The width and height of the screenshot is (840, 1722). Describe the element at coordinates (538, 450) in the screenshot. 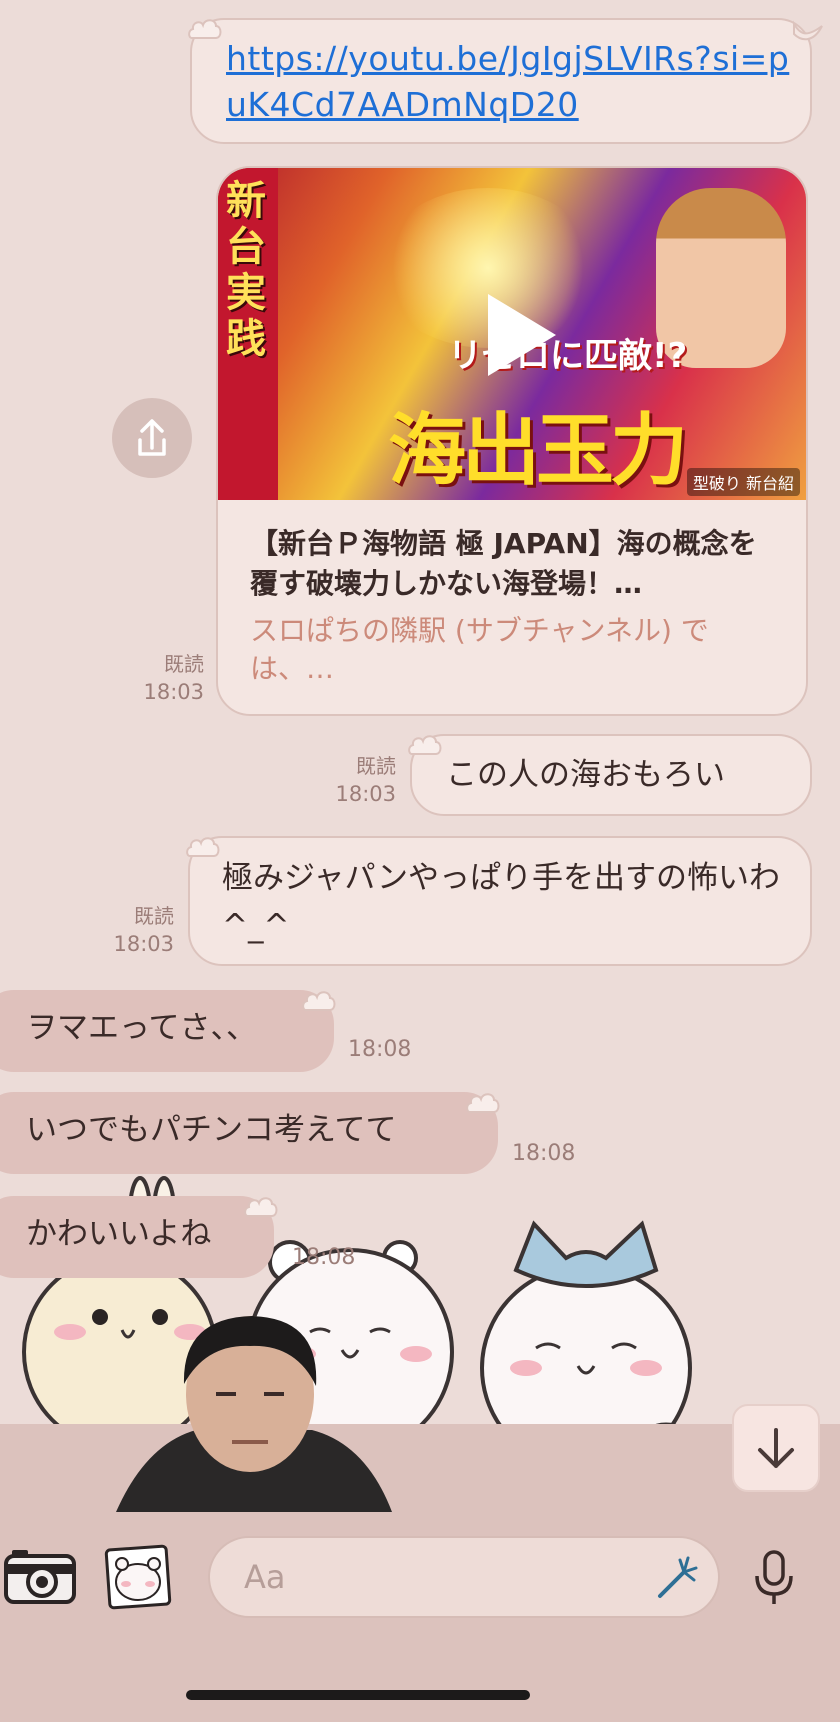

I see `thumbnail-big-text: 海出玉力` at that location.